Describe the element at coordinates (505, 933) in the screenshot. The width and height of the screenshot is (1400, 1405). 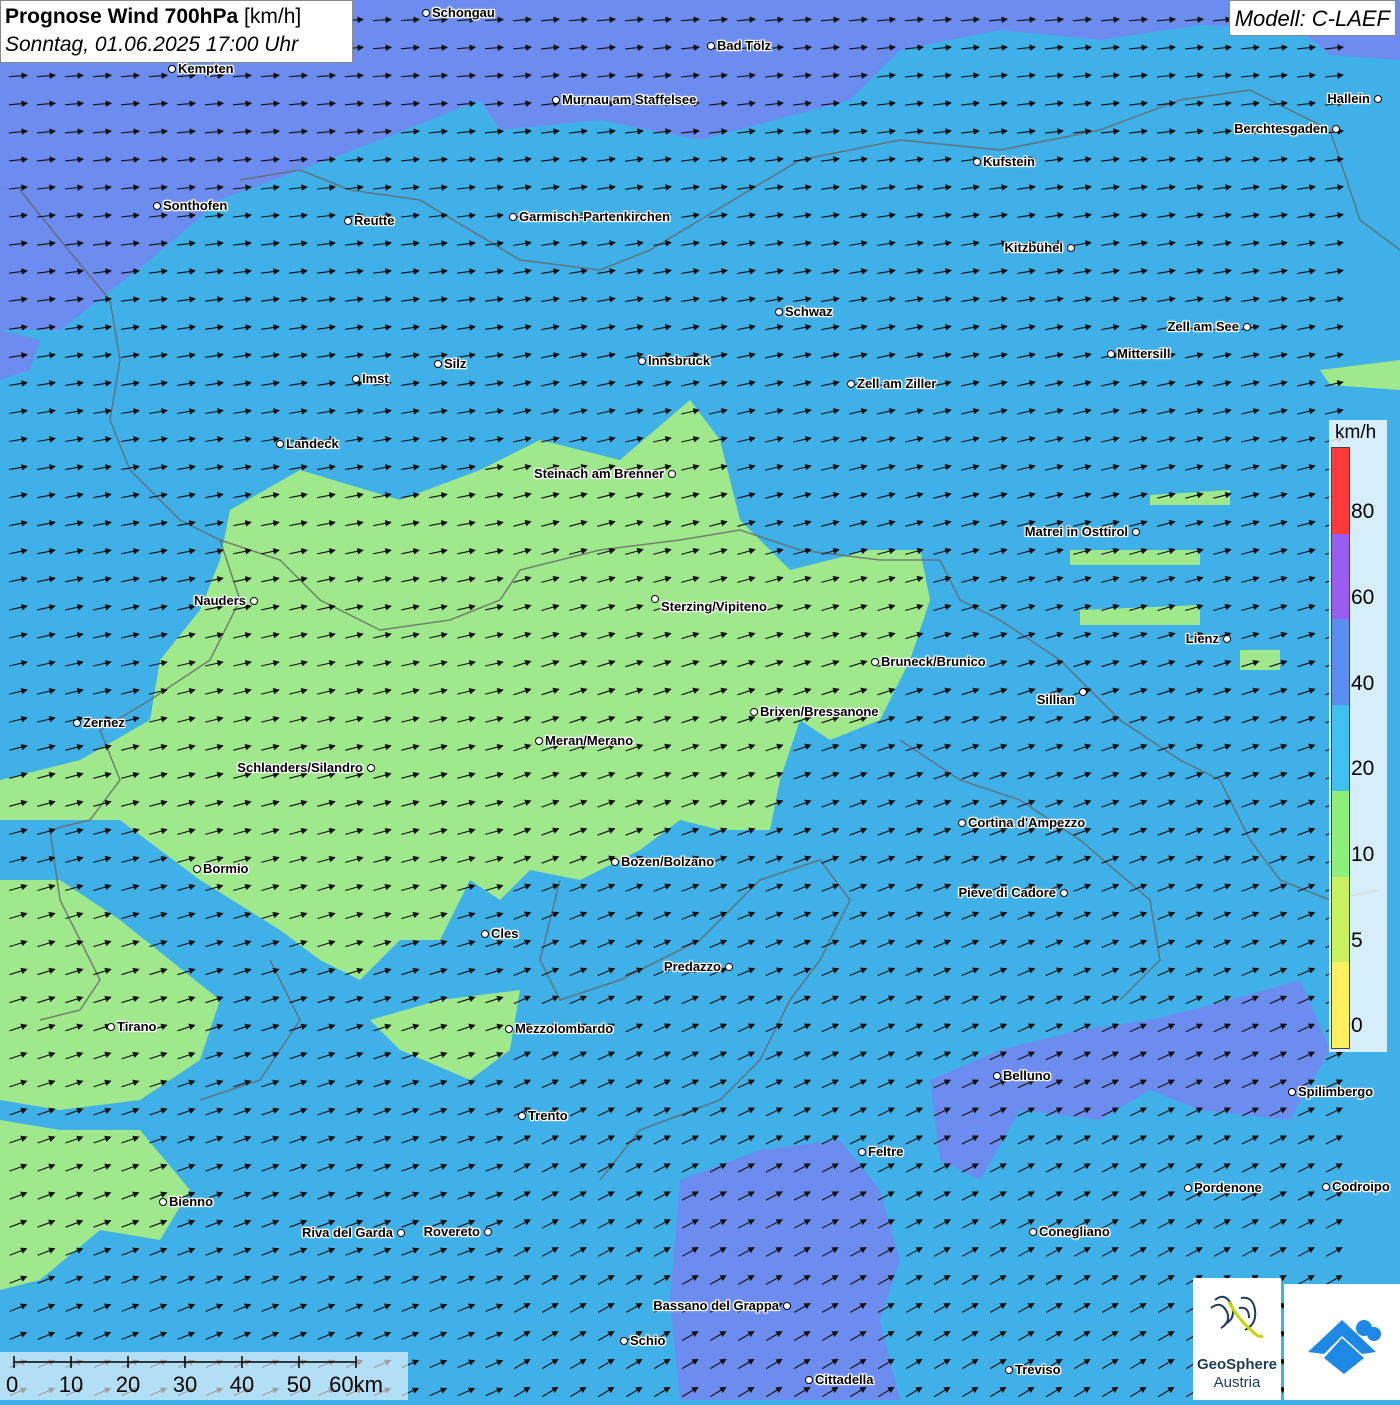
I see `city-label: Cles` at that location.